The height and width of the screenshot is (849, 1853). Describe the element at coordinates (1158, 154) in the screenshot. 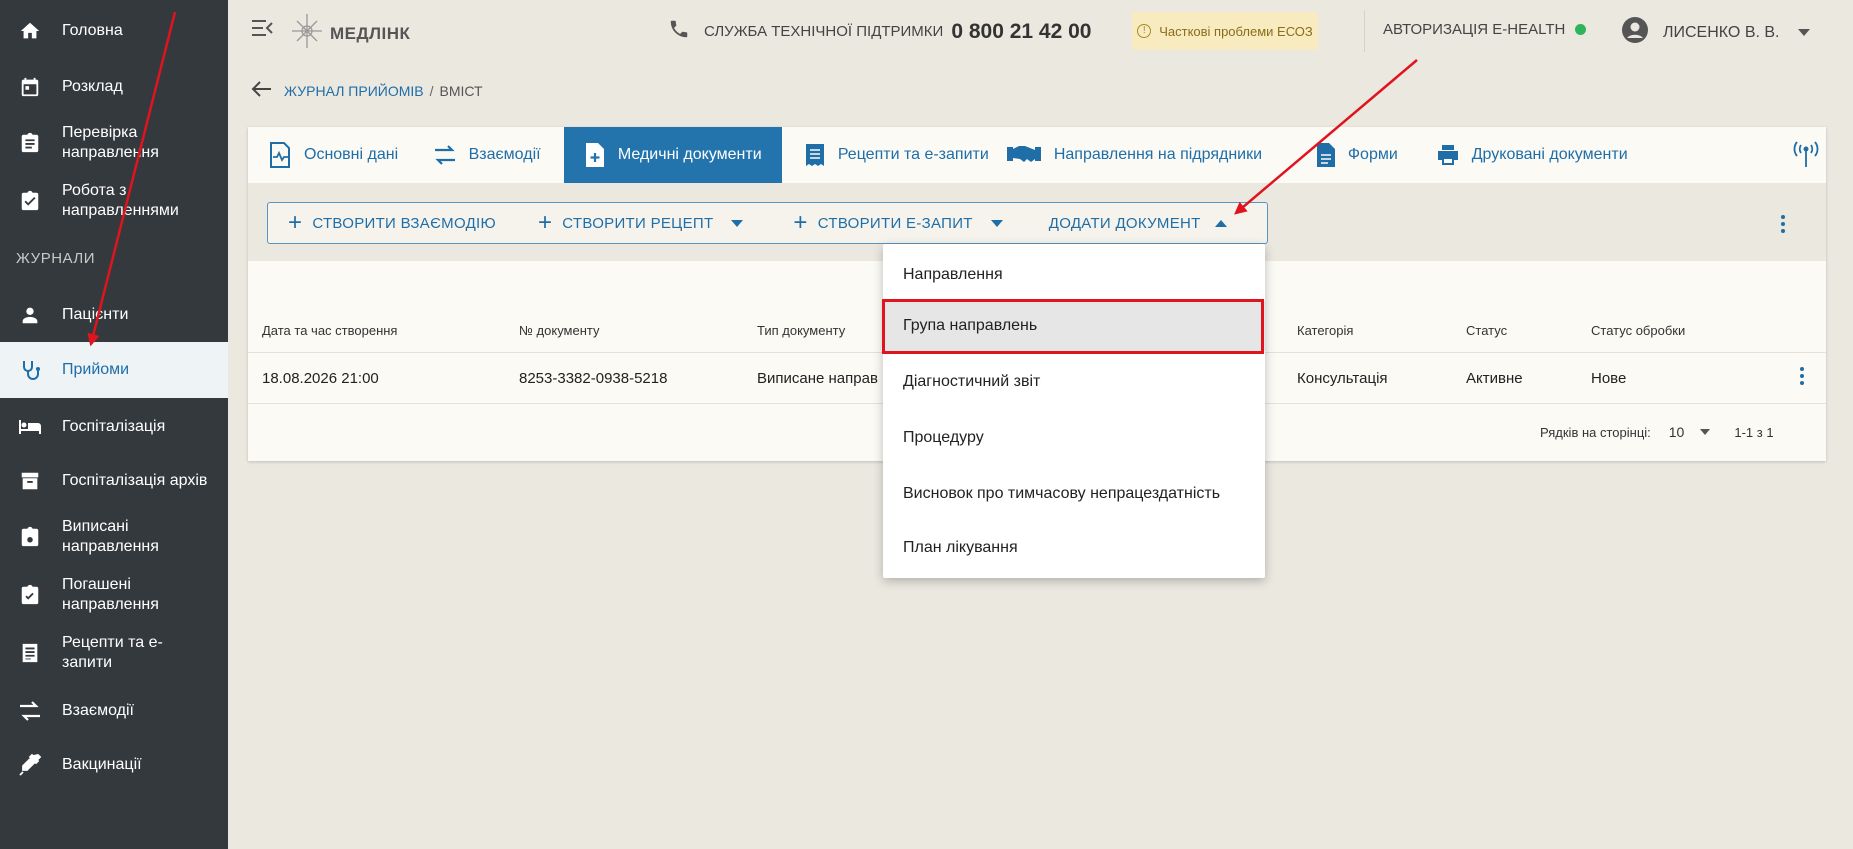

I see `tab-label: Направлення на підрядники` at that location.